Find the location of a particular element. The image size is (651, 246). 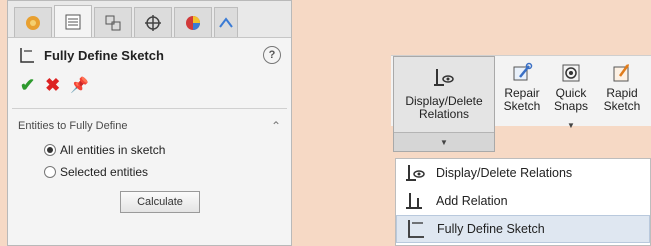

add-relation-icon is located at coordinates (414, 201).